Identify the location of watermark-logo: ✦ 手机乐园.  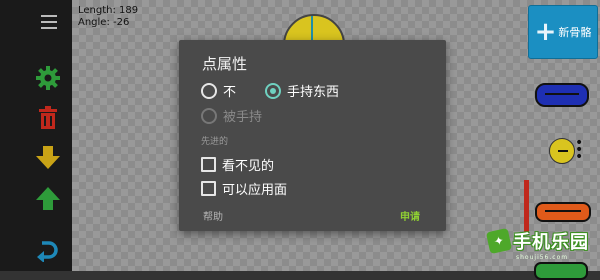
(537, 241).